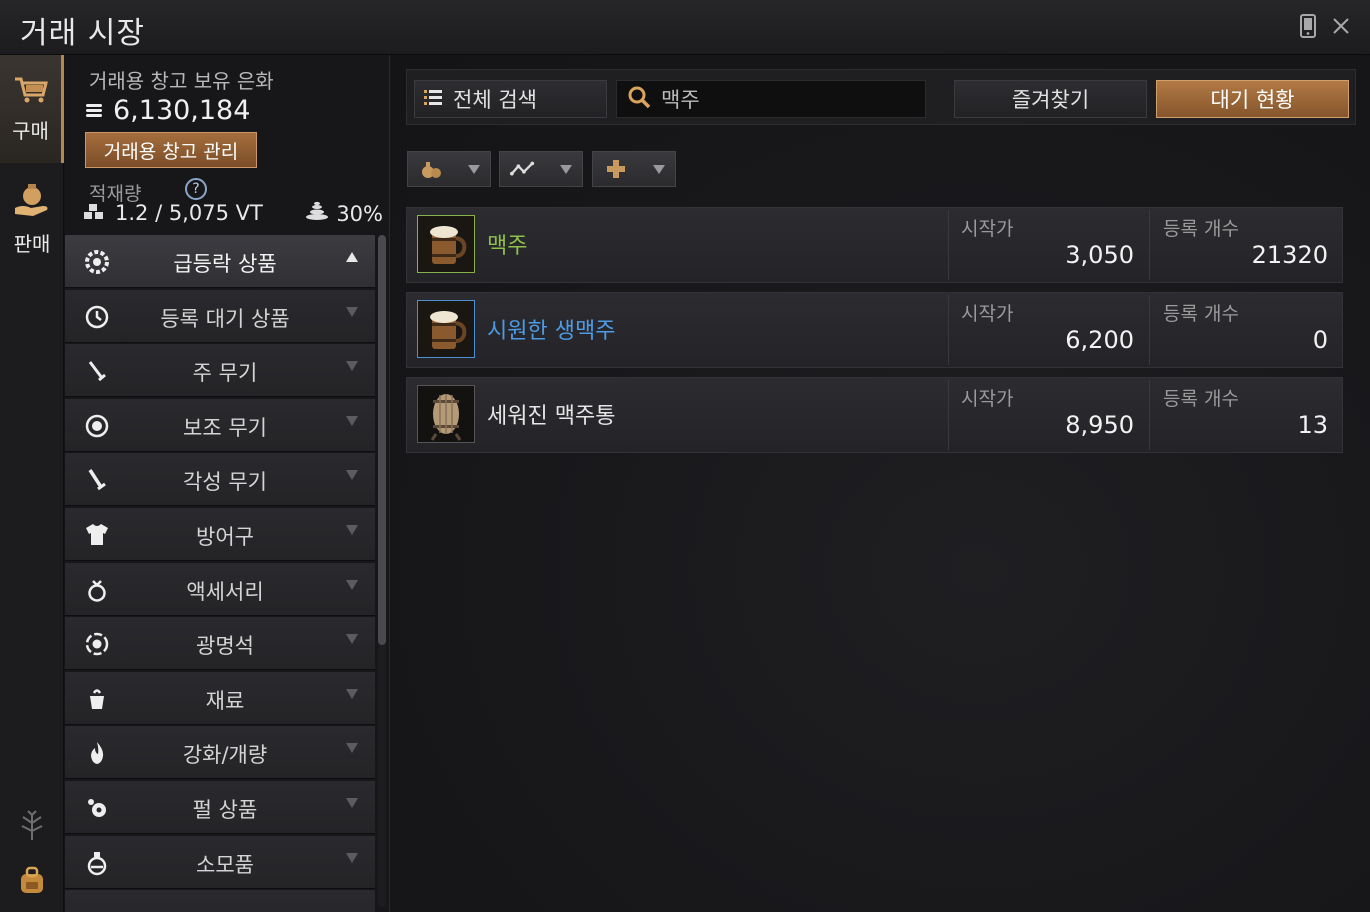 The height and width of the screenshot is (912, 1370). Describe the element at coordinates (446, 414) in the screenshot. I see `barrel-icon` at that location.